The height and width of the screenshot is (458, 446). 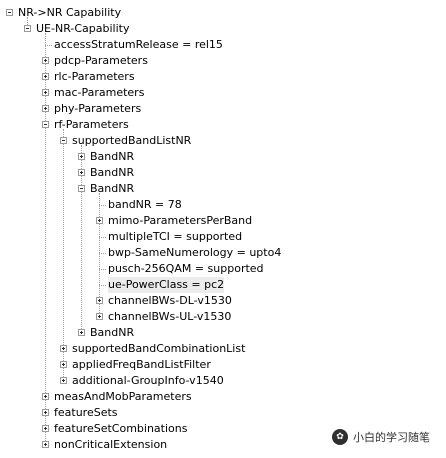 I want to click on tree-node-mimo-parametersperband: mimo-ParametersPerBand, so click(x=223, y=221).